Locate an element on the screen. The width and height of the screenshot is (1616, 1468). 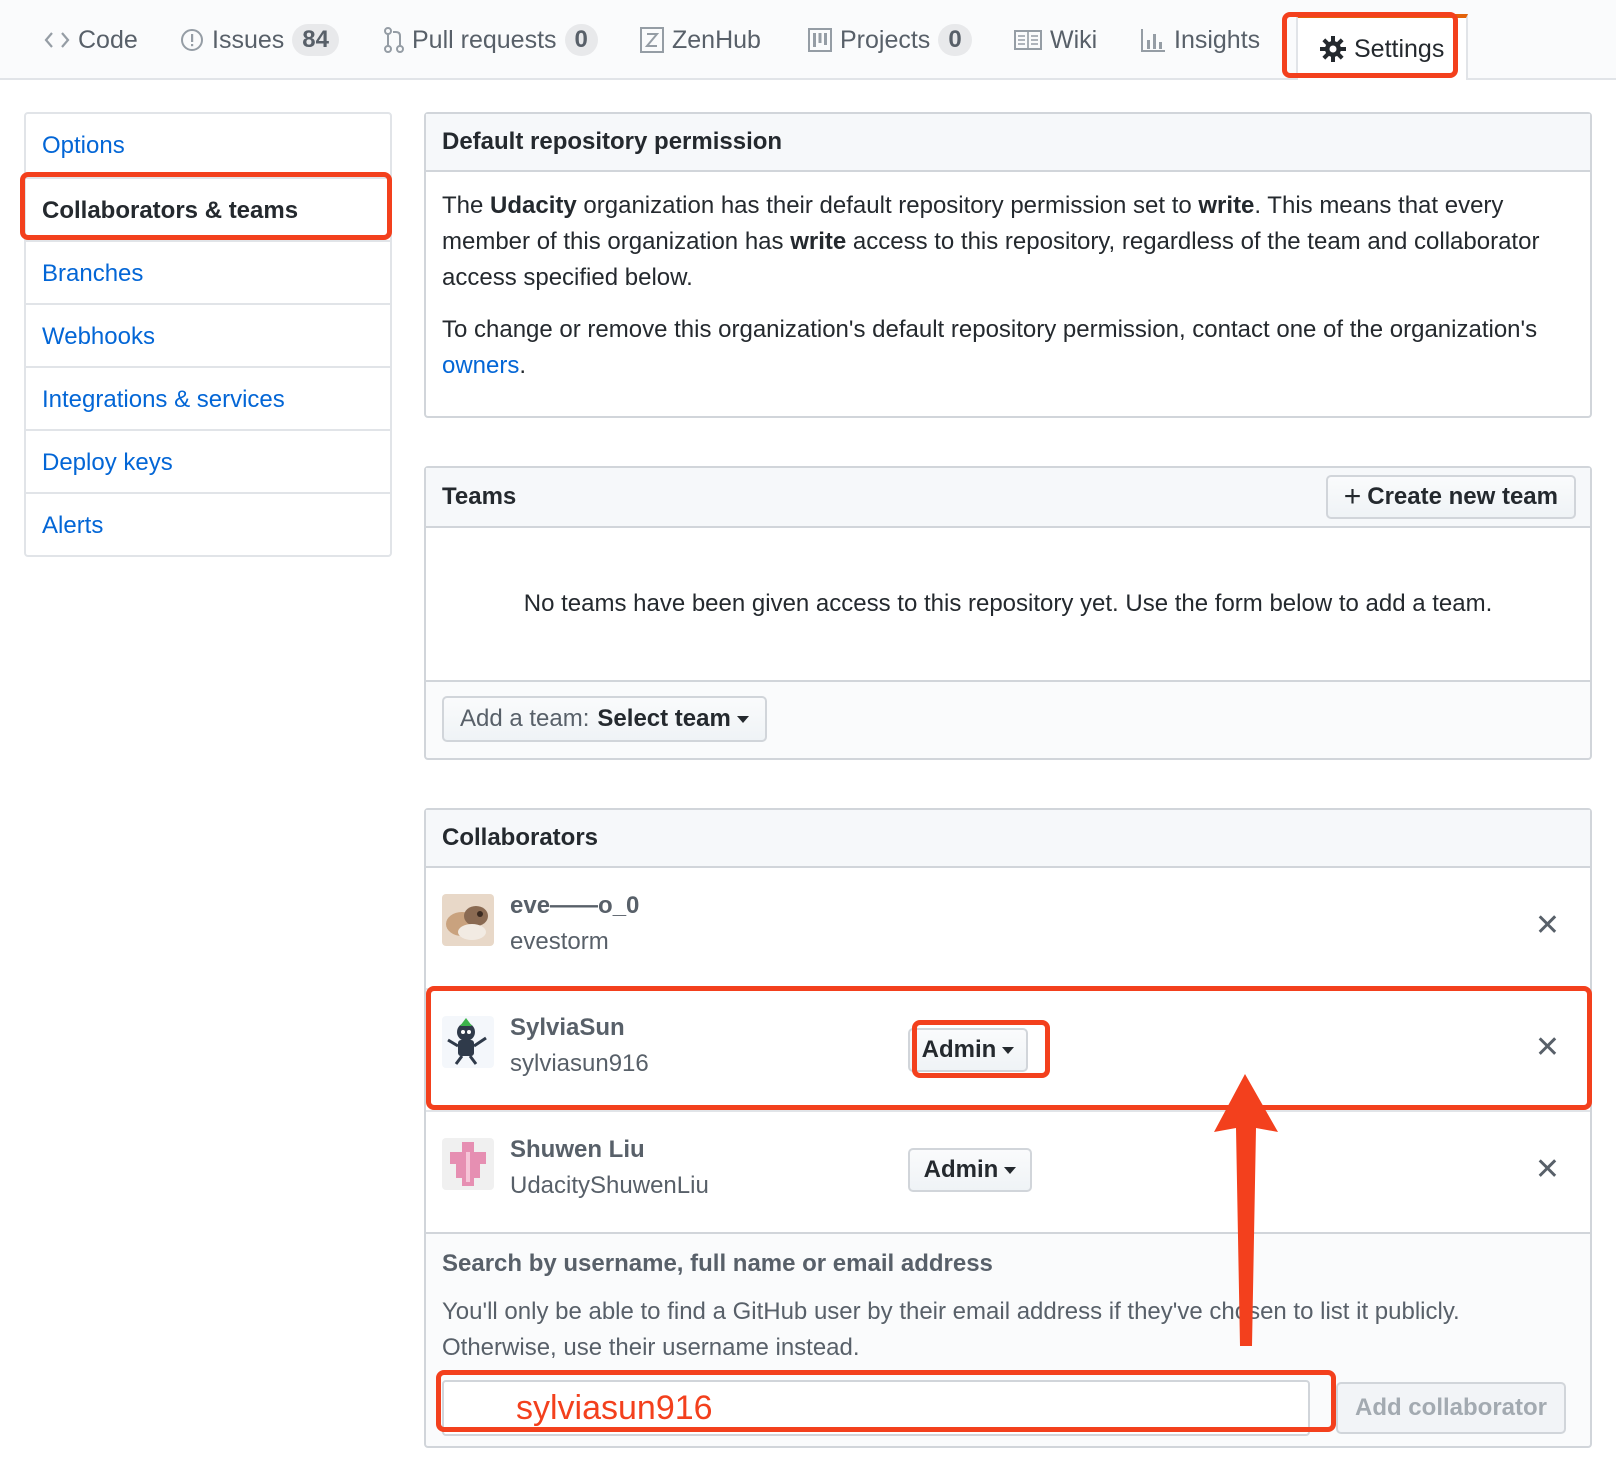
add-team-label: Add a team: is located at coordinates (525, 718).